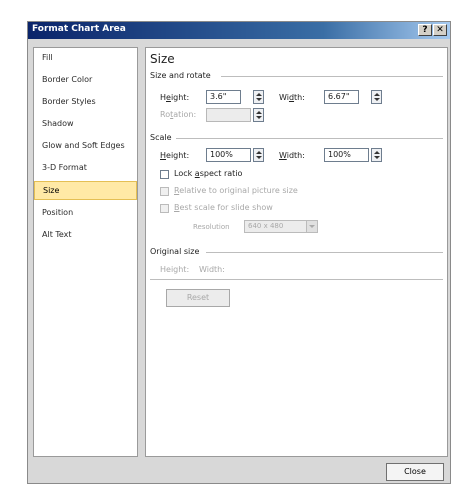 The height and width of the screenshot is (493, 463). Describe the element at coordinates (47, 57) in the screenshot. I see `nav-item-label: Fill` at that location.